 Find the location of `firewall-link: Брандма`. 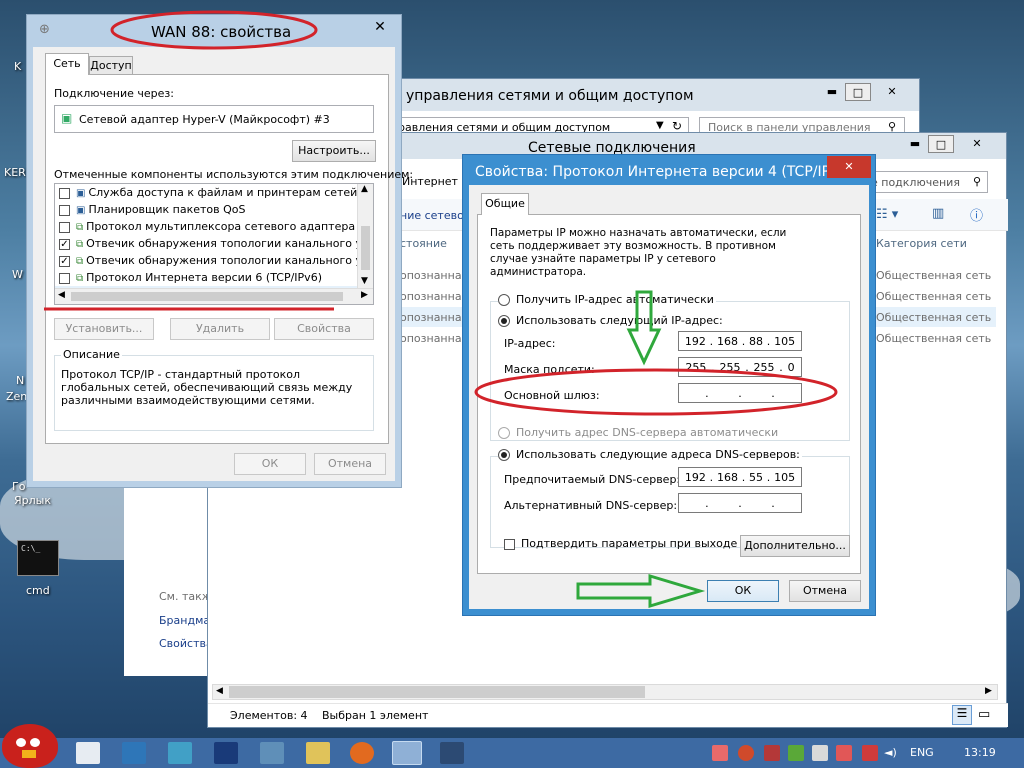

firewall-link: Брандма is located at coordinates (184, 620).